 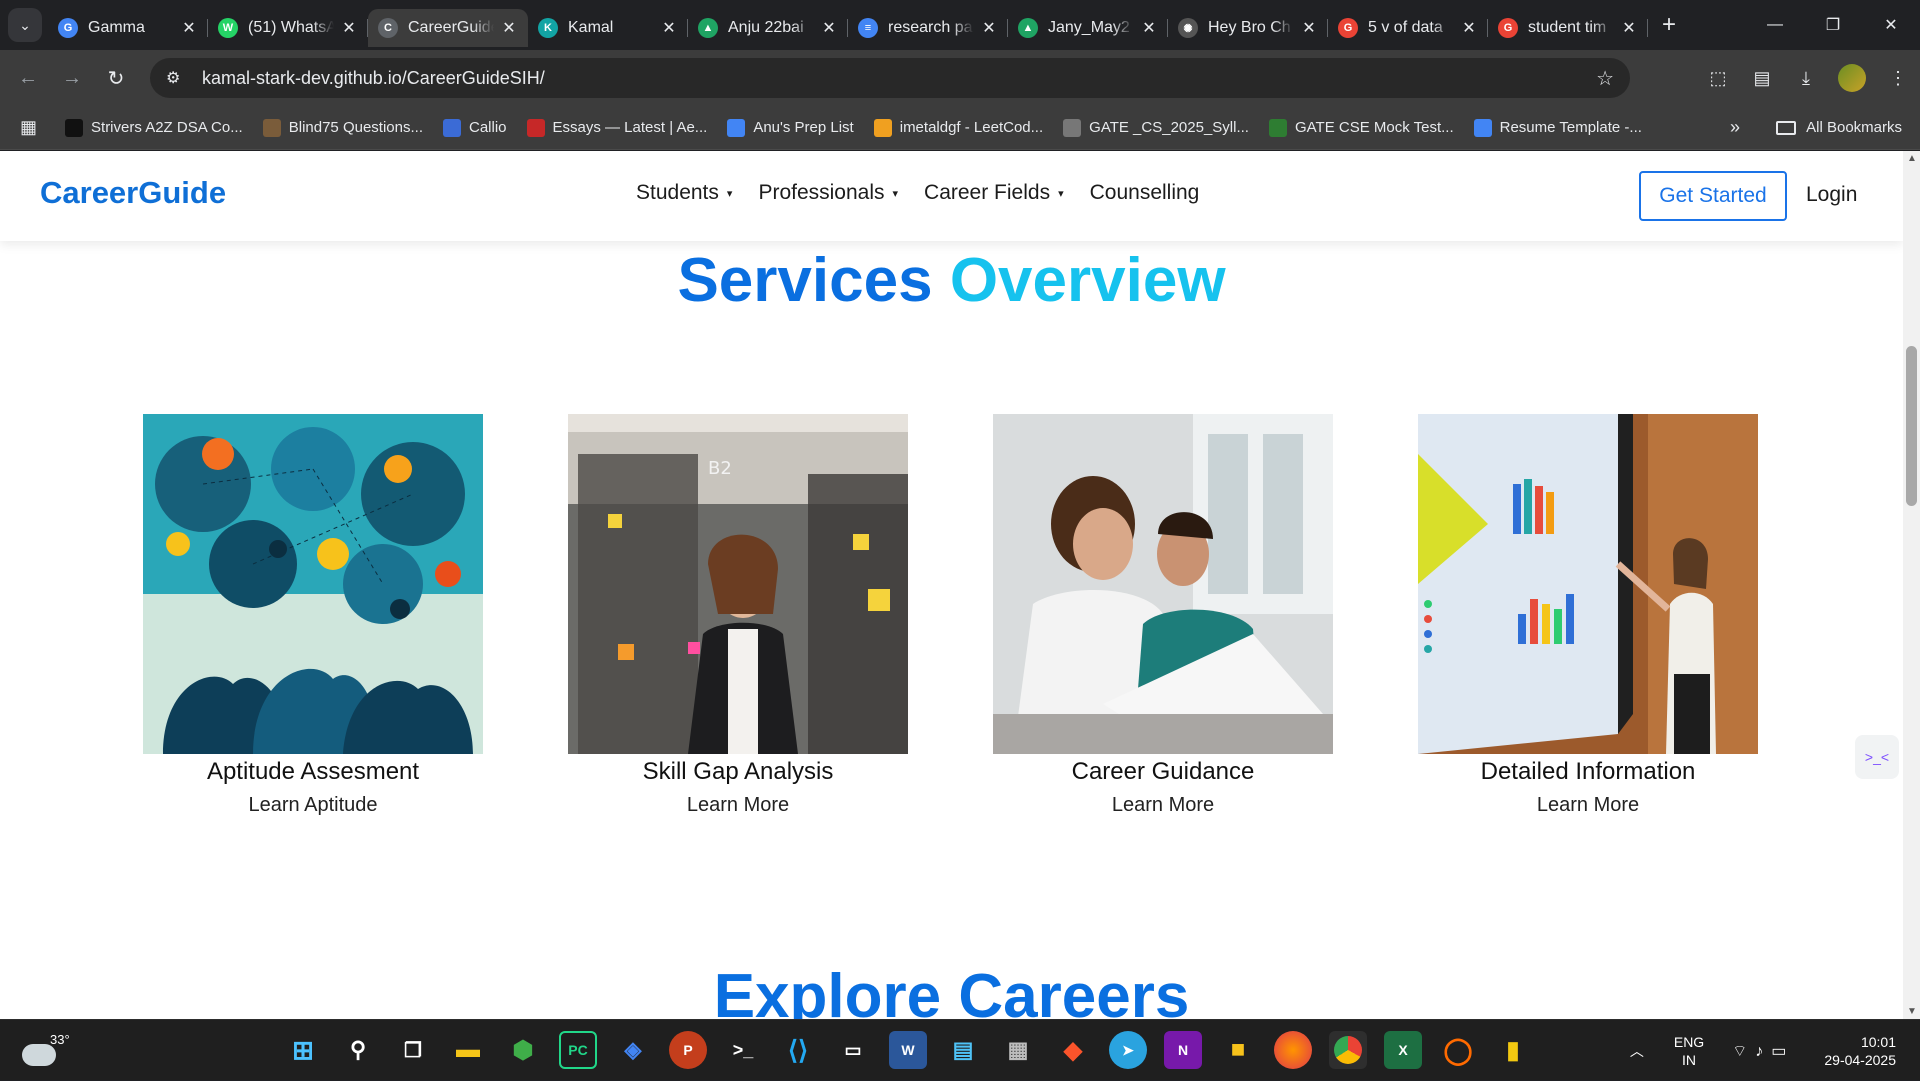 What do you see at coordinates (1669, 25) in the screenshot?
I see `new-tab-button: +` at bounding box center [1669, 25].